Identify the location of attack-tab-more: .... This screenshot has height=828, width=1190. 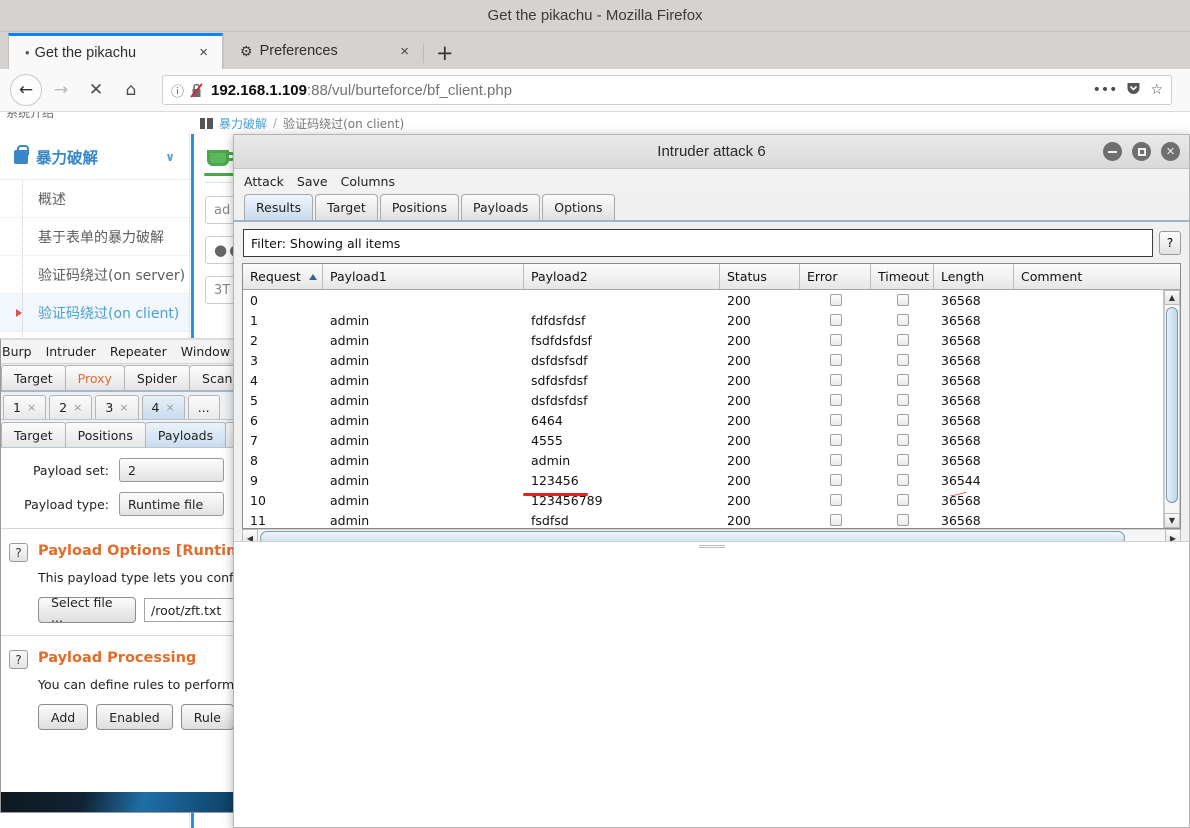
(203, 407).